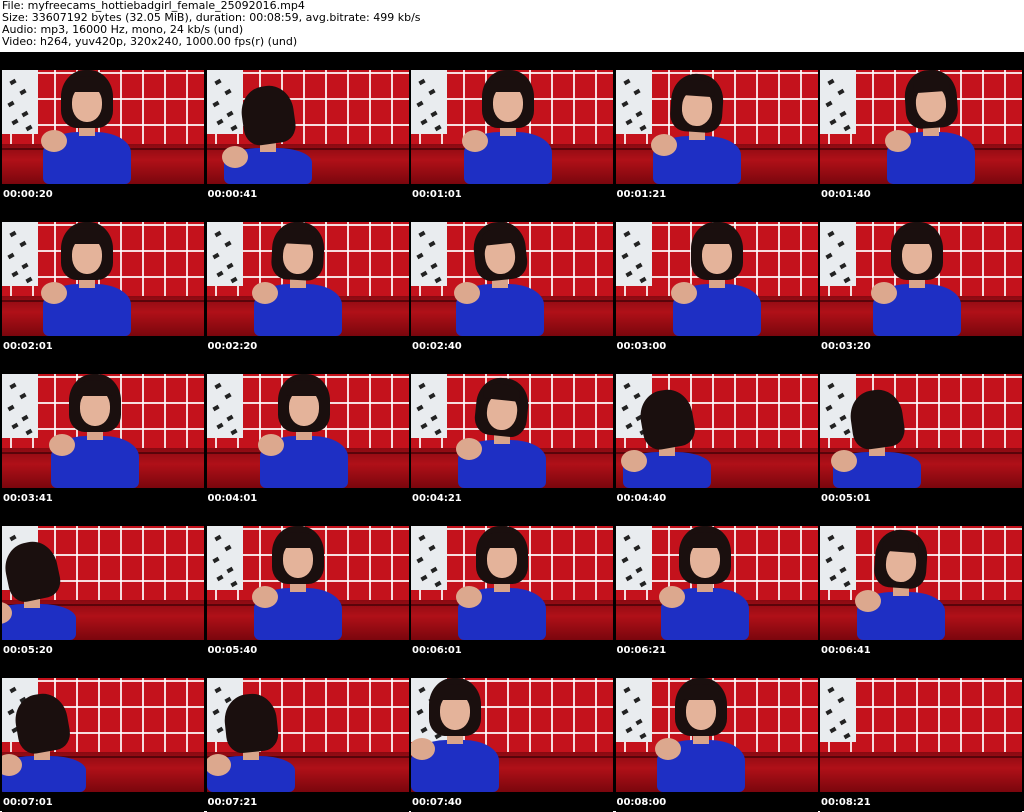  What do you see at coordinates (641, 194) in the screenshot?
I see `timestamp-label: 00:01:21` at bounding box center [641, 194].